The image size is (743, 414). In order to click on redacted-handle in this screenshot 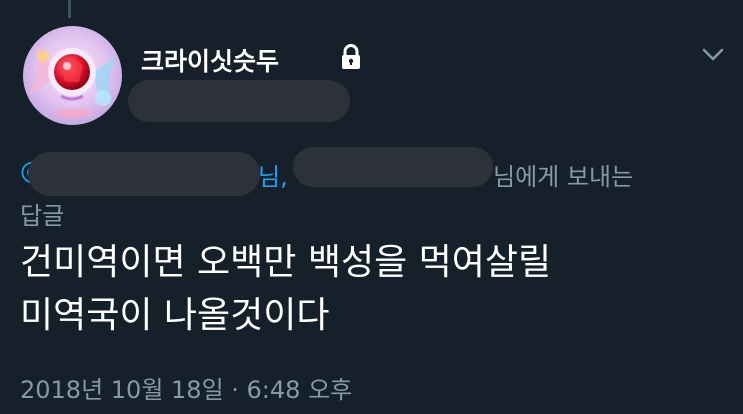, I will do `click(239, 101)`.